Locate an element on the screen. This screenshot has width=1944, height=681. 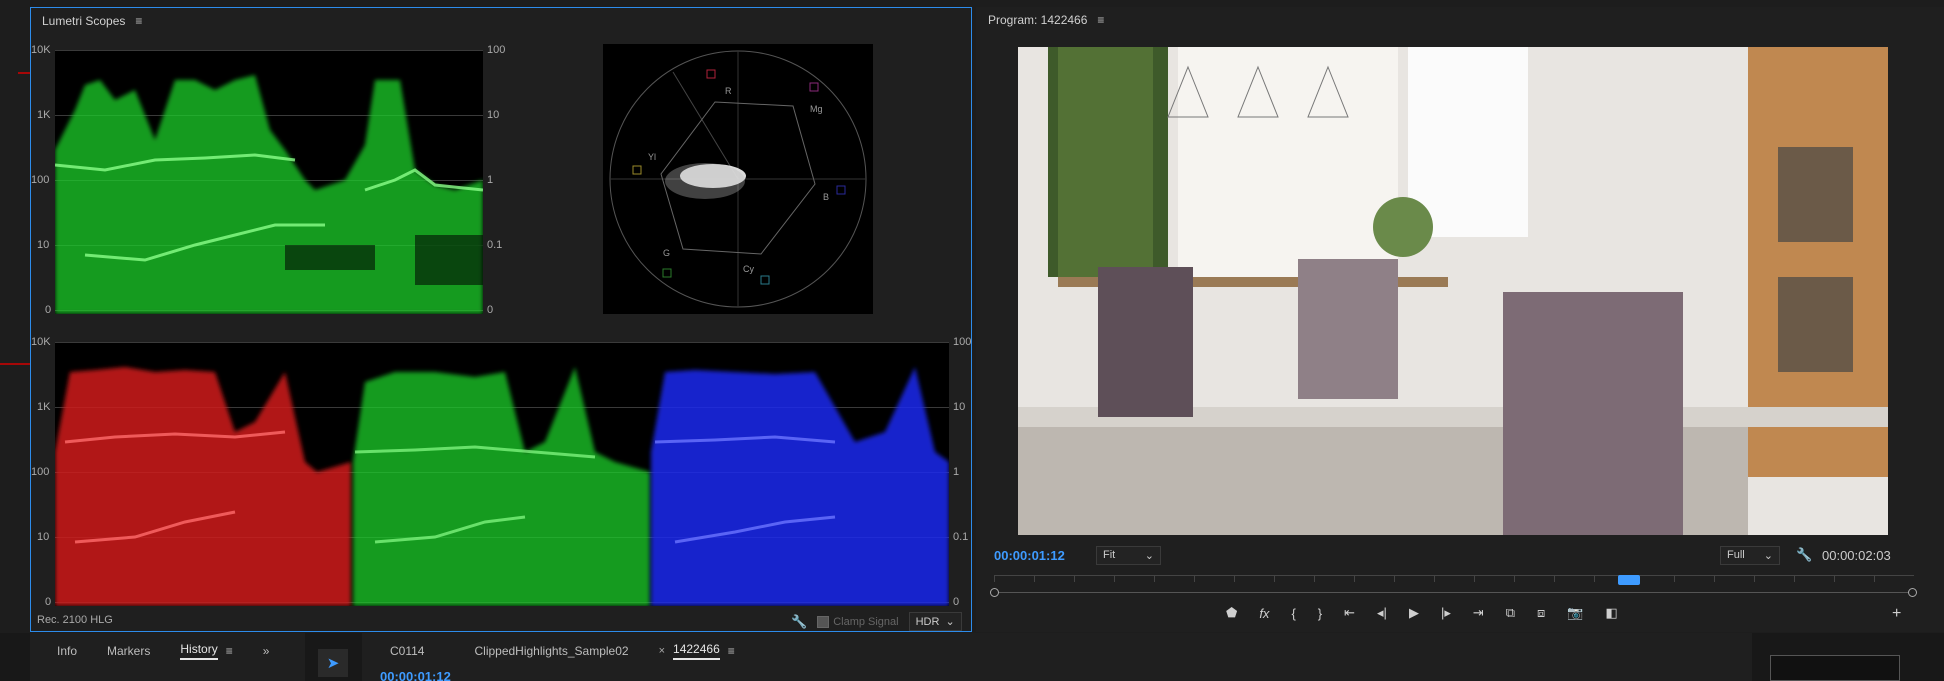
panel-title: Lumetri Scopes is located at coordinates (84, 21).